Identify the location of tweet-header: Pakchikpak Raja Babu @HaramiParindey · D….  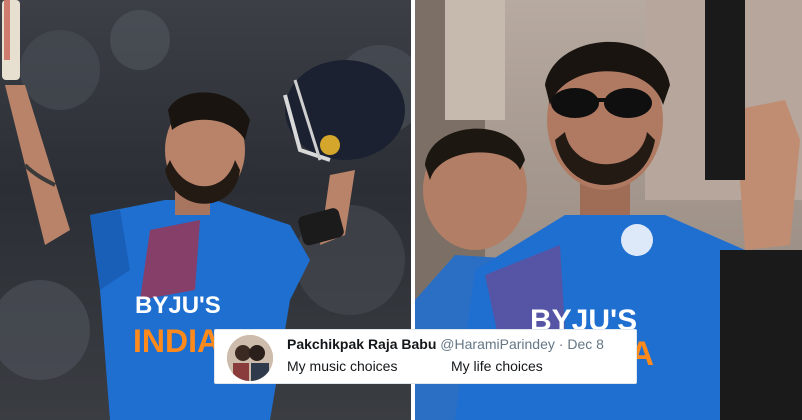
(445, 344).